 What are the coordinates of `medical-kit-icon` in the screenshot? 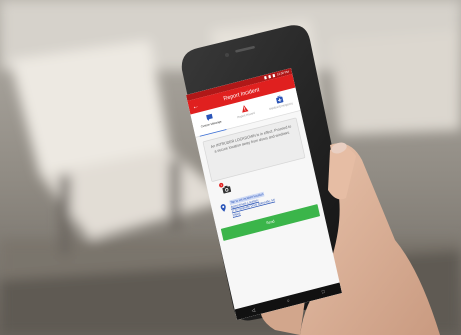 It's located at (280, 99).